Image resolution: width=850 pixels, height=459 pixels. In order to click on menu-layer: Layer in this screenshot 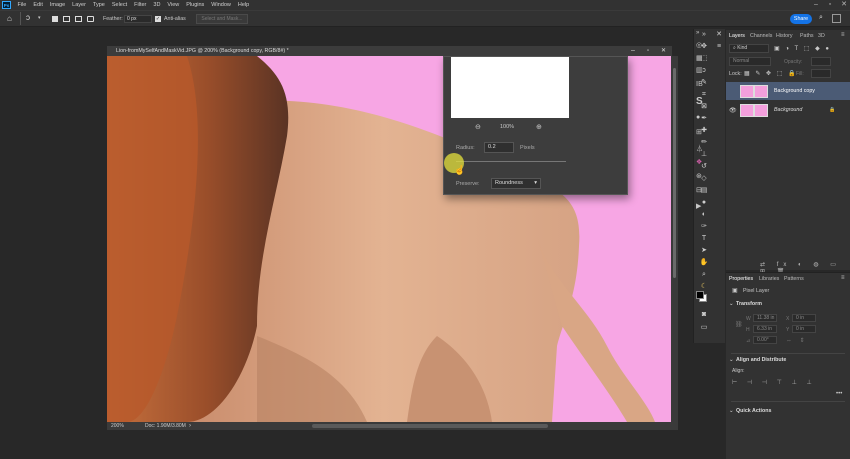, I will do `click(79, 5)`.